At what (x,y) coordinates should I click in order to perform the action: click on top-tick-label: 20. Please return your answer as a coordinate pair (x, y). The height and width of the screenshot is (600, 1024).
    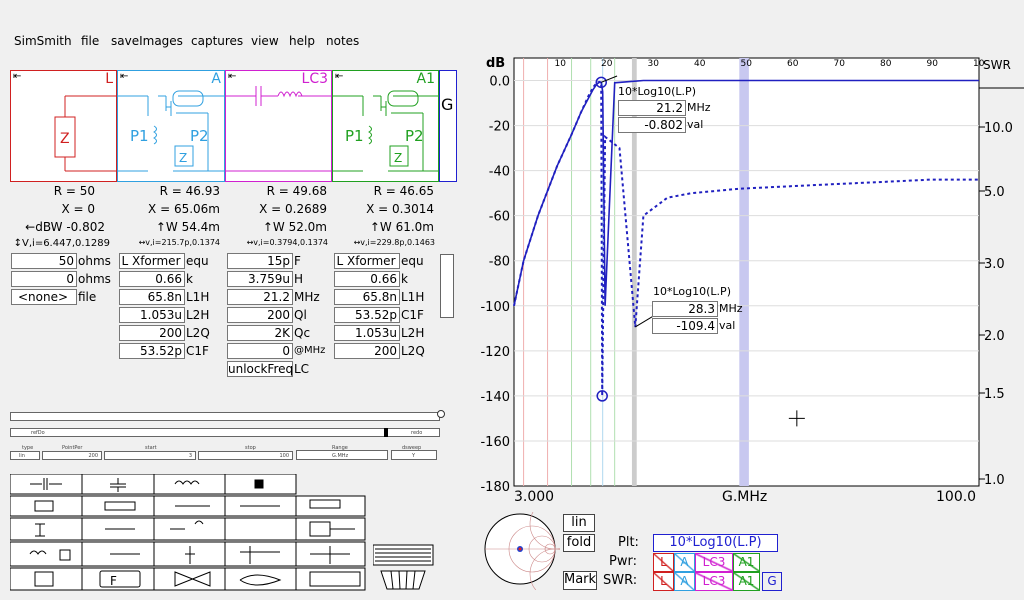
    Looking at the image, I should click on (607, 64).